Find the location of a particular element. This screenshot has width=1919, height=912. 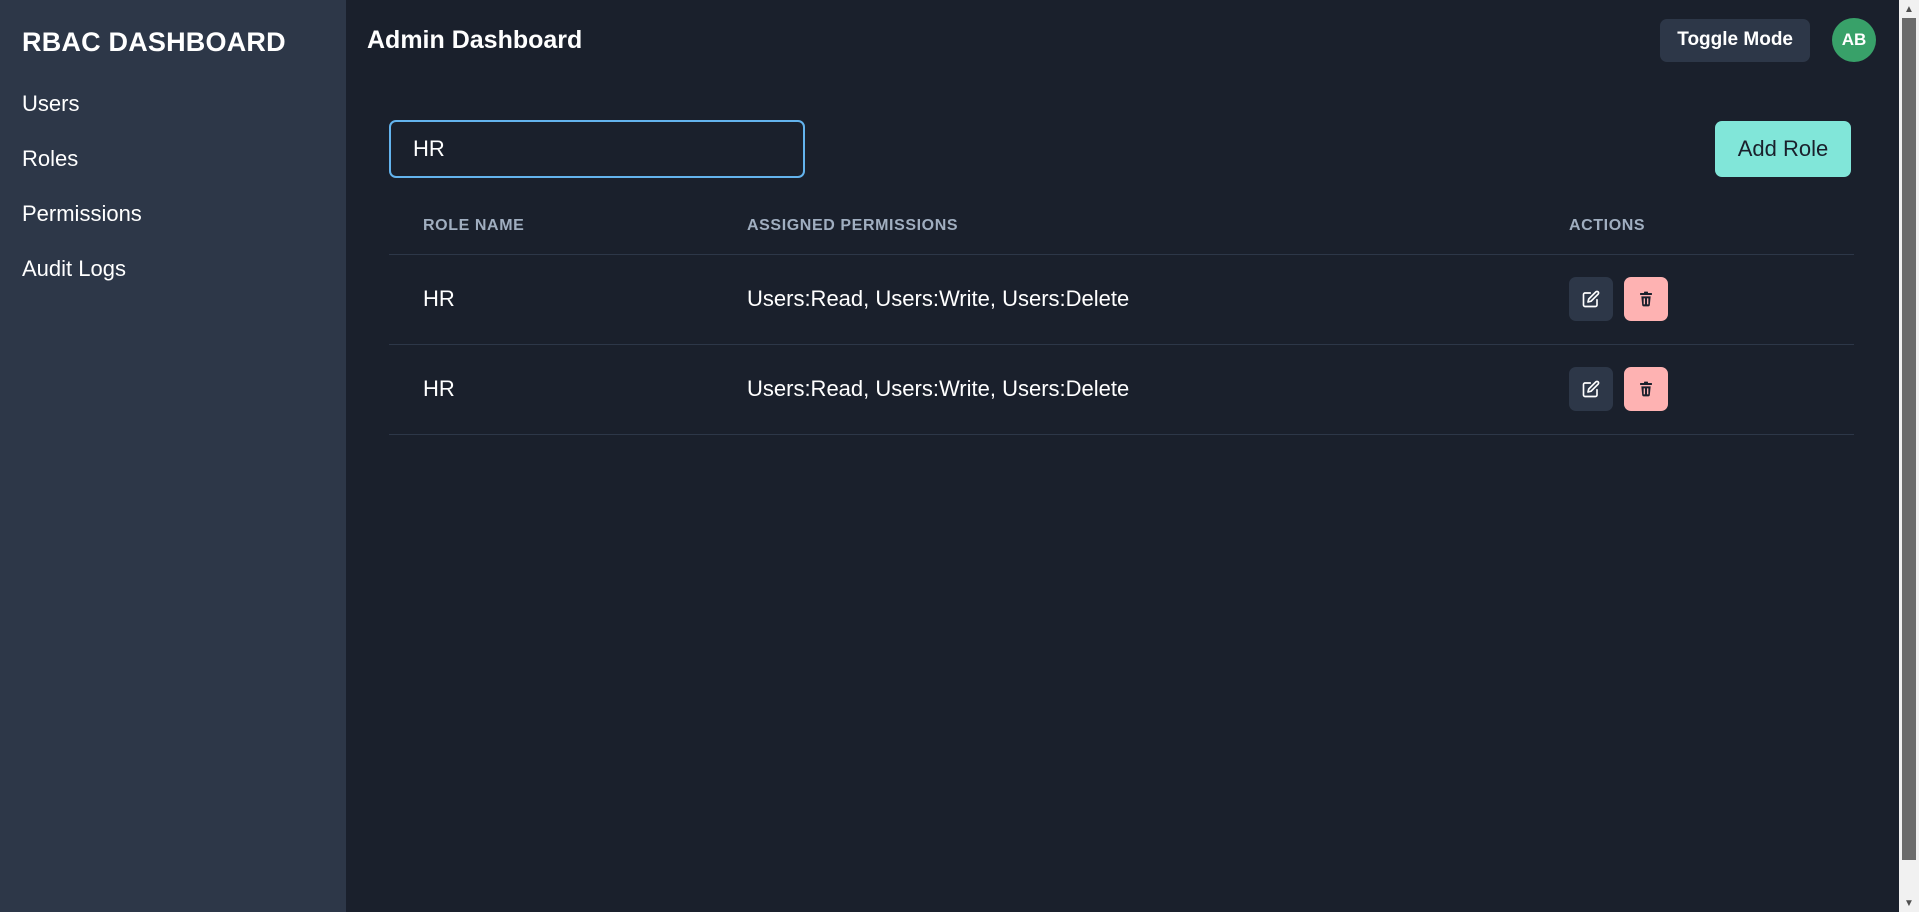

scroll-down-arrow-icon: ▼ is located at coordinates (1909, 903).